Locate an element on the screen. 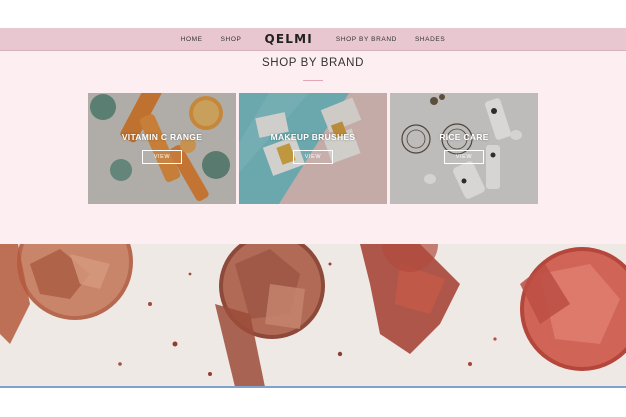  card-label: MAKEUP BRUSHES is located at coordinates (313, 137).